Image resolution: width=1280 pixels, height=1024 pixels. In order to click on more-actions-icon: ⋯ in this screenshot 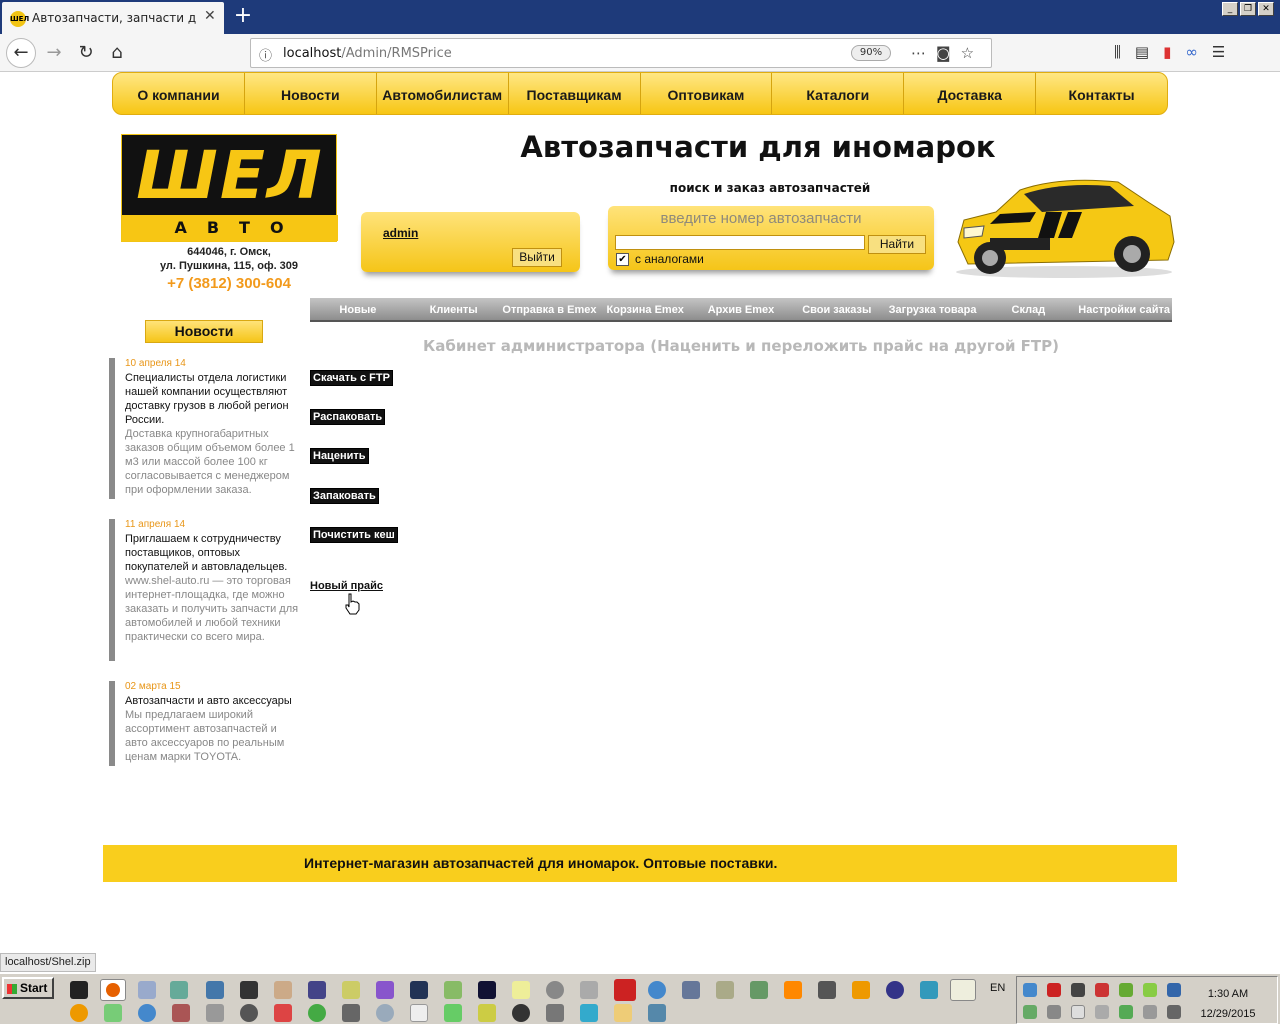, I will do `click(923, 53)`.